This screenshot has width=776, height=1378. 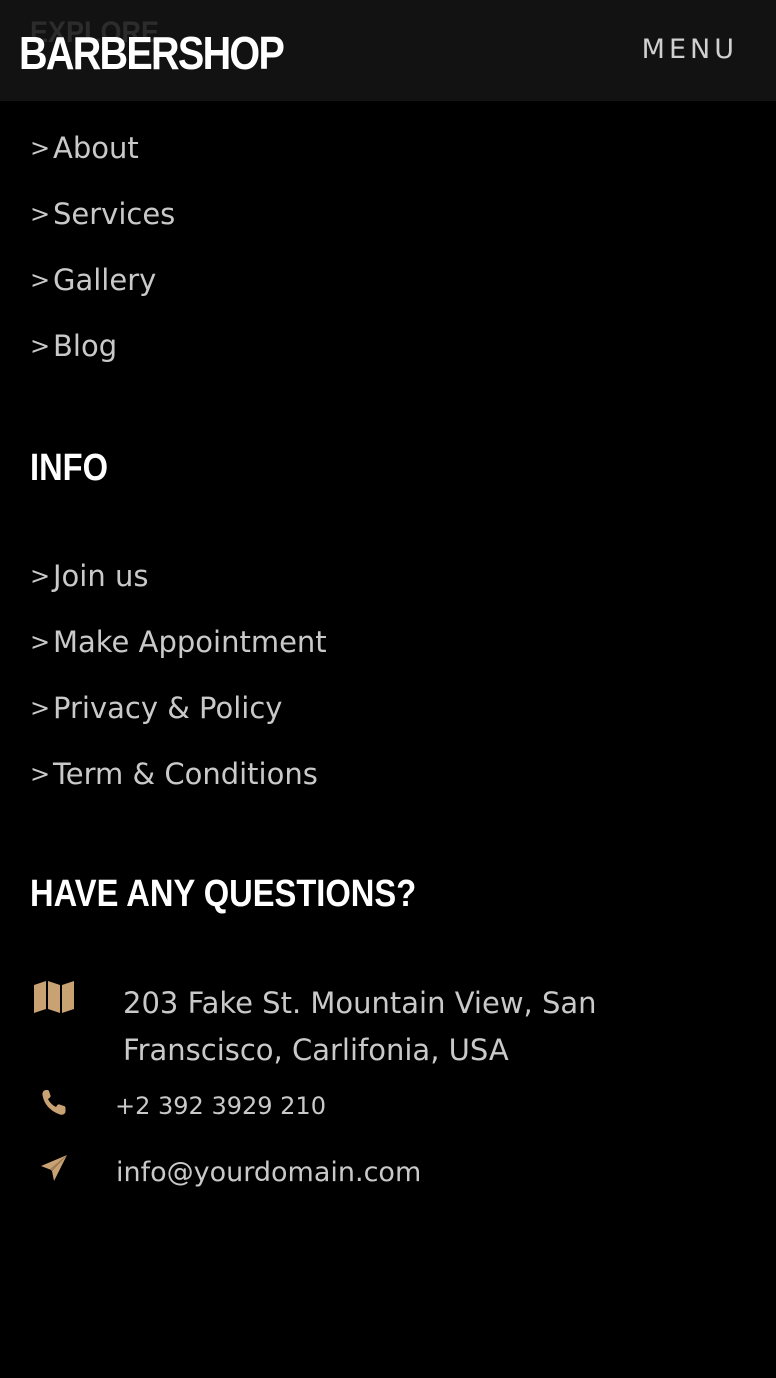 I want to click on list-item: > Services, so click(x=102, y=229).